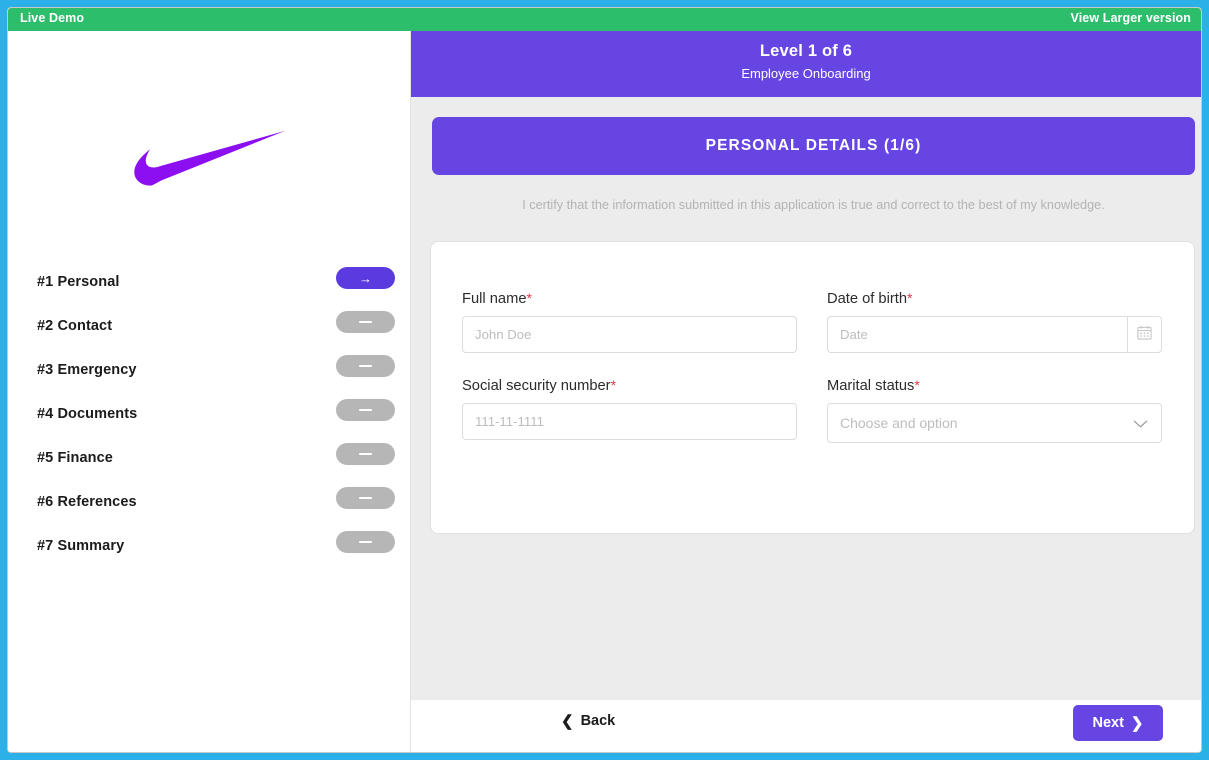 Image resolution: width=1209 pixels, height=760 pixels. I want to click on sidebar-item-references: #6 References, so click(209, 505).